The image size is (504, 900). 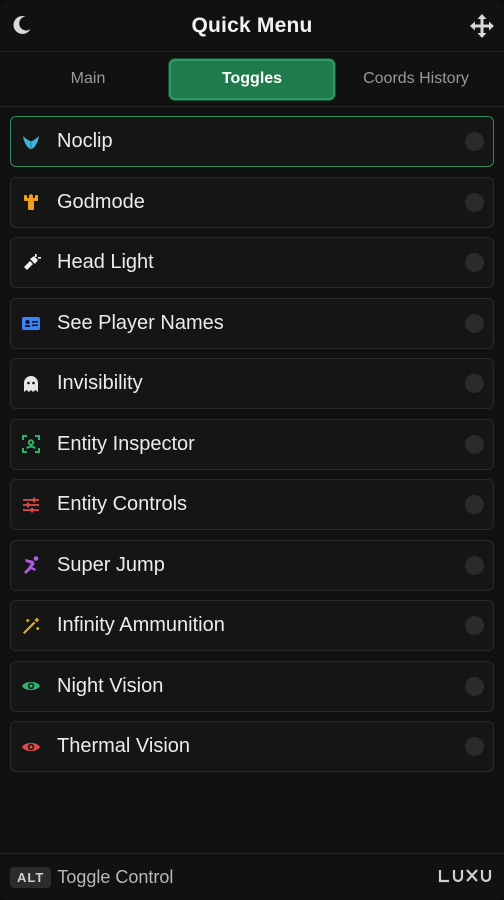 What do you see at coordinates (141, 625) in the screenshot?
I see `toggle-label: Infinity Ammunition` at bounding box center [141, 625].